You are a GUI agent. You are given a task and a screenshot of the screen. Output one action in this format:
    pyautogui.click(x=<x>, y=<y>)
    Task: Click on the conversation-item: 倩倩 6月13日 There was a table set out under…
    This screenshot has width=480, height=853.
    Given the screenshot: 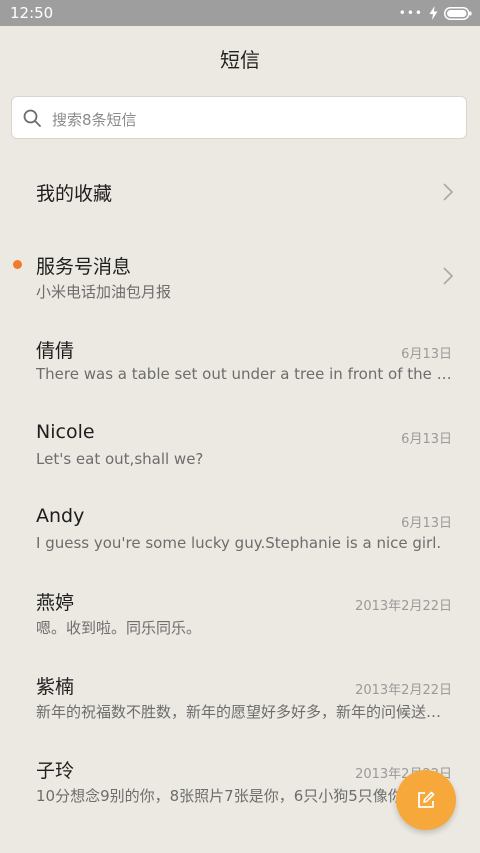 What is the action you would take?
    pyautogui.click(x=240, y=364)
    